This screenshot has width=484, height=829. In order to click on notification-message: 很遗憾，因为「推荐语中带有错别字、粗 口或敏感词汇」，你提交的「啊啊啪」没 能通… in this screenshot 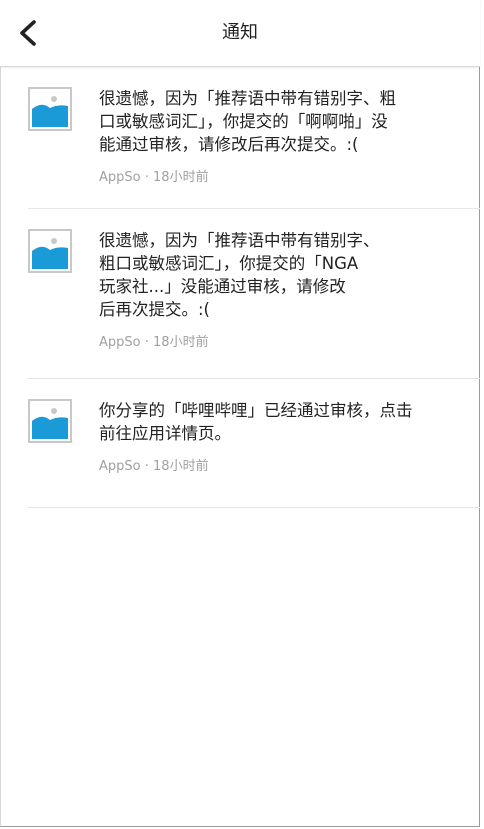, I will do `click(247, 121)`.